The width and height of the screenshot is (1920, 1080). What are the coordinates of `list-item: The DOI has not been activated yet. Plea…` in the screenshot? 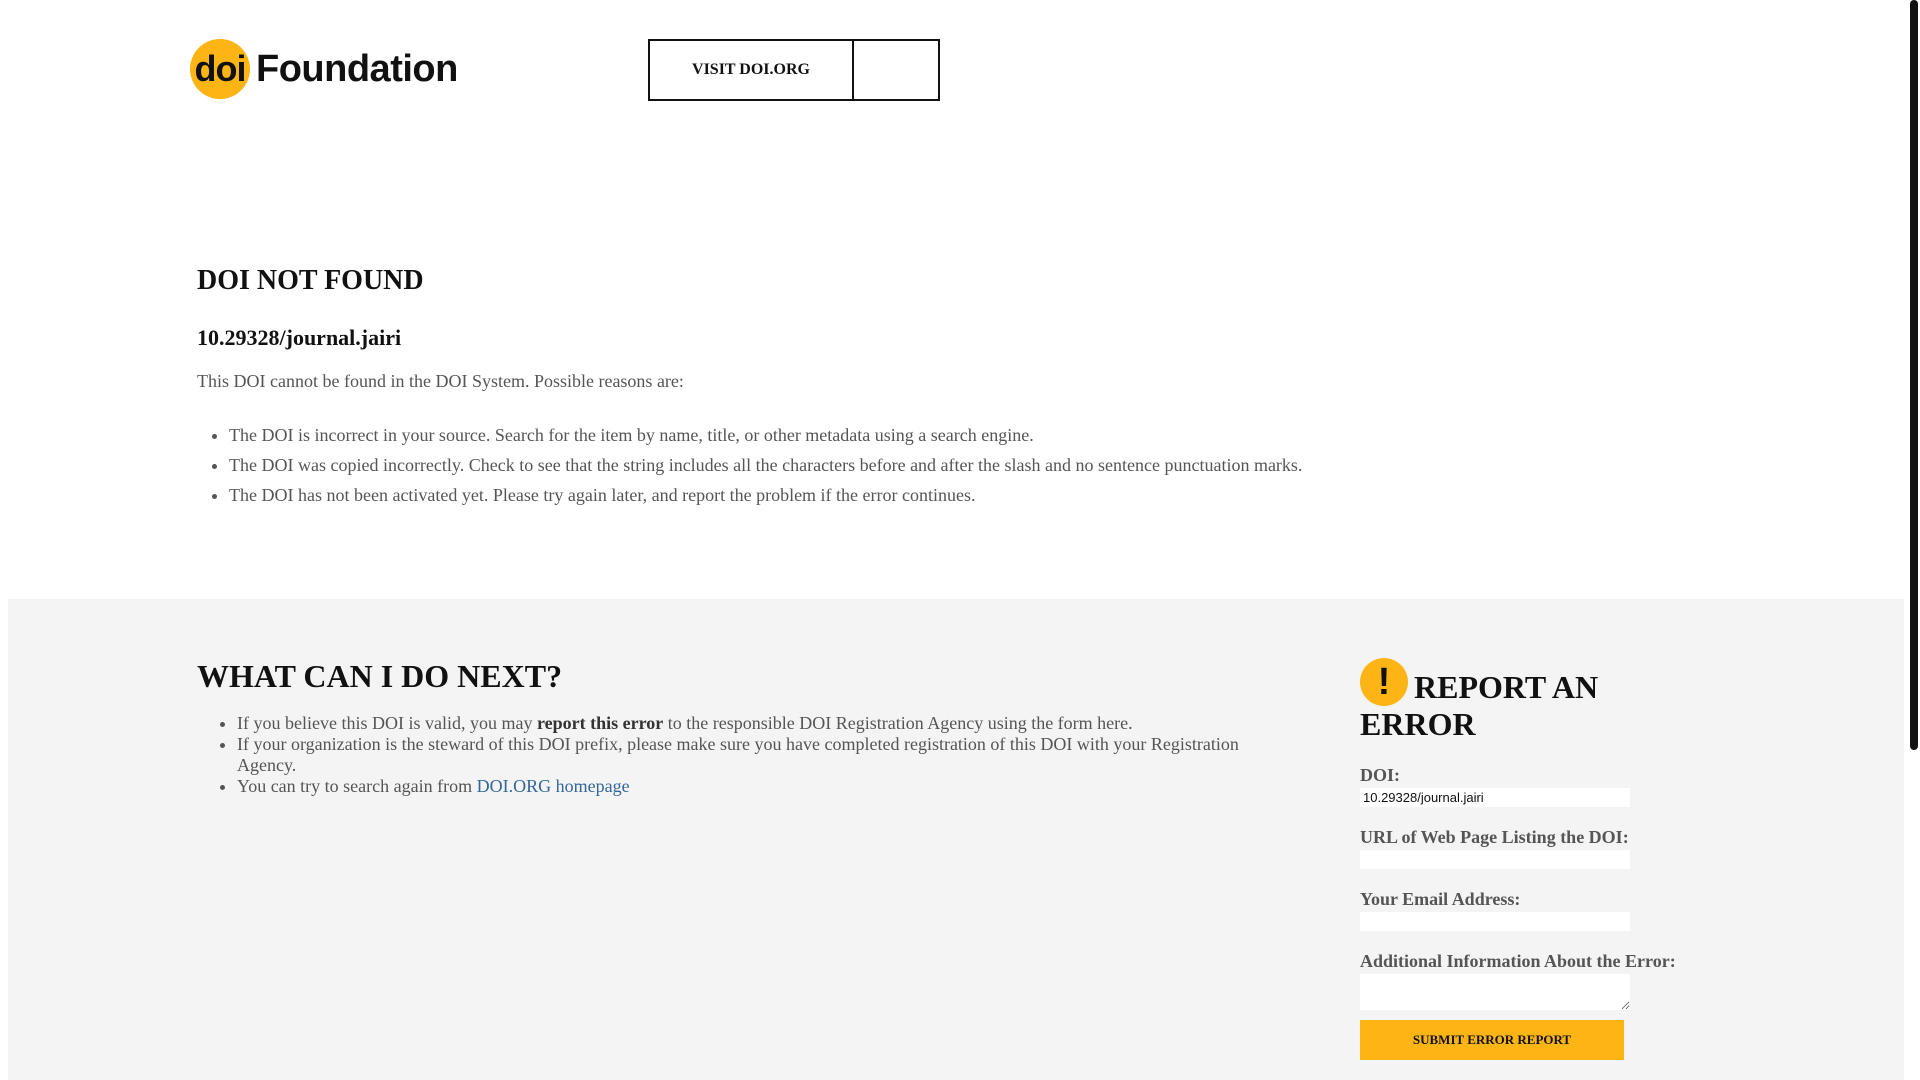 It's located at (813, 495).